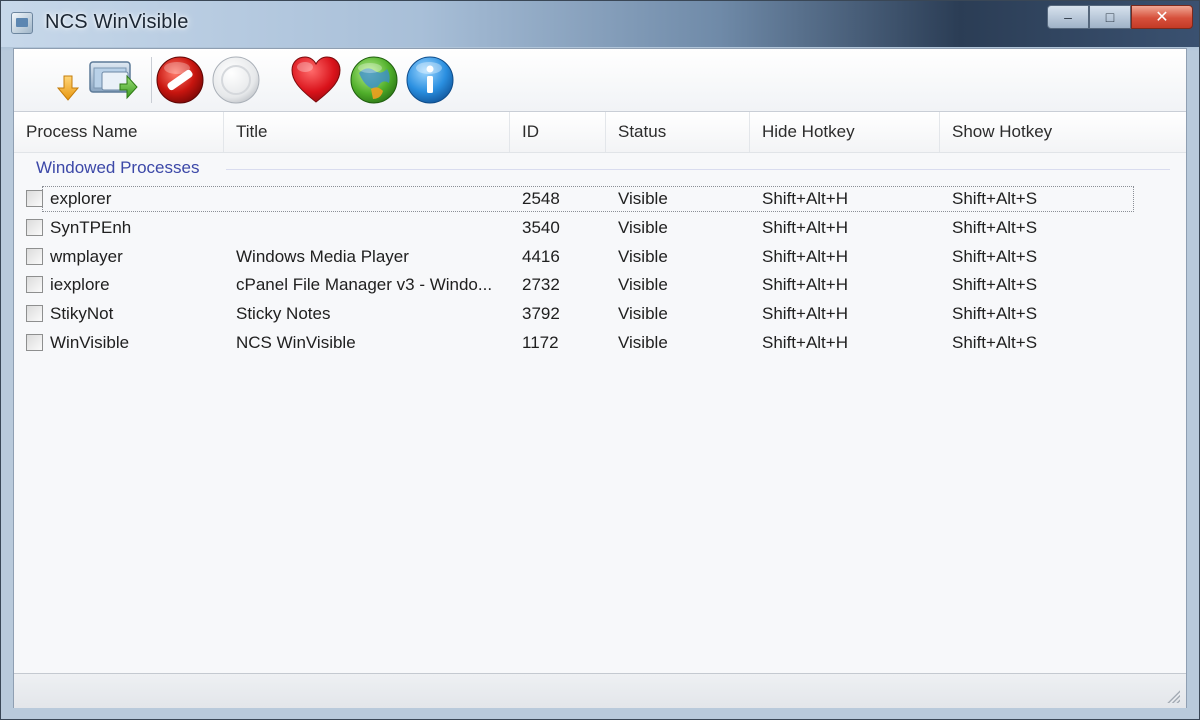  I want to click on heart-icon, so click(316, 79).